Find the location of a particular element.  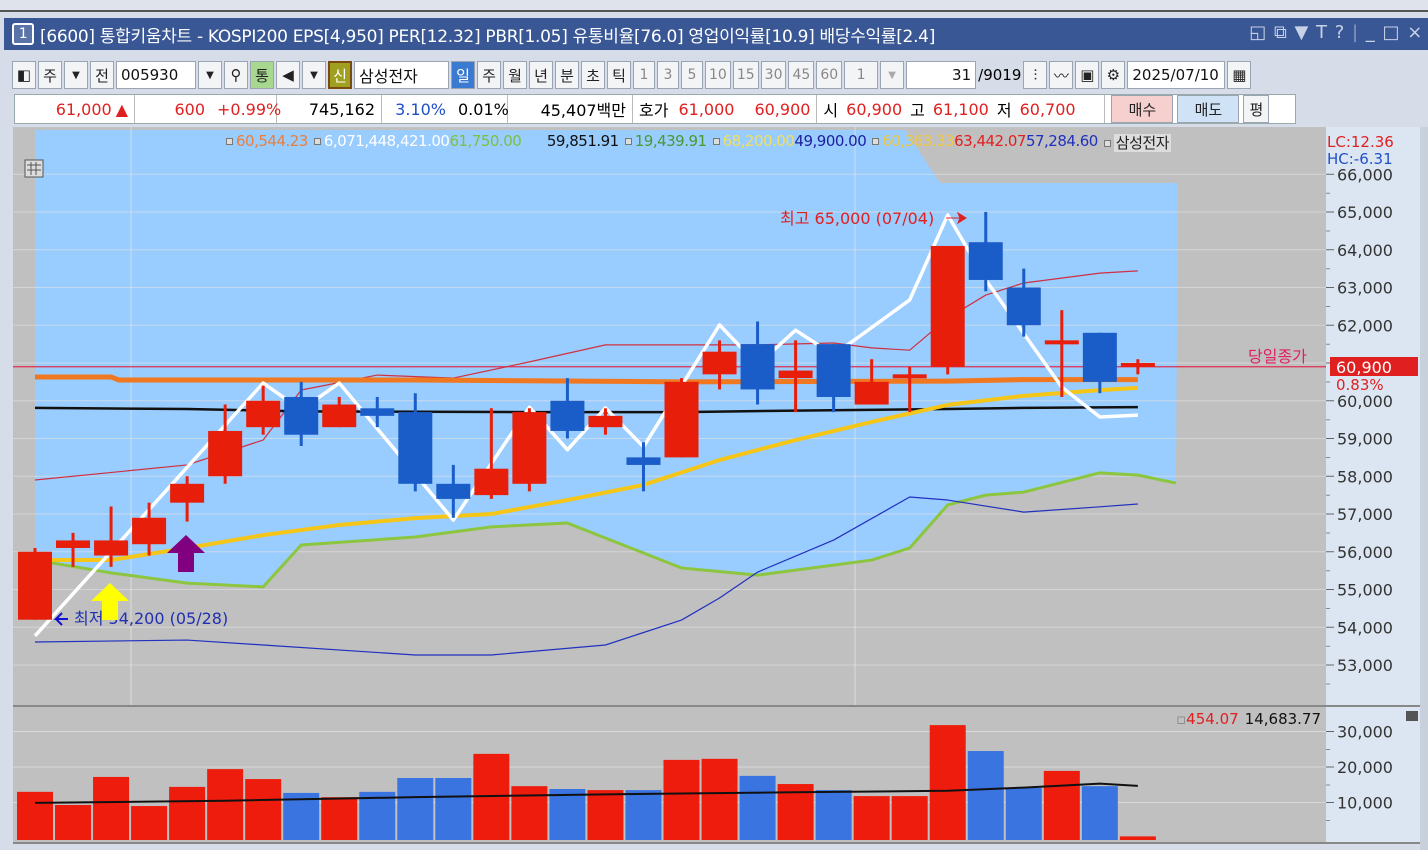

price-tick-label: 59,000 is located at coordinates (1365, 439).